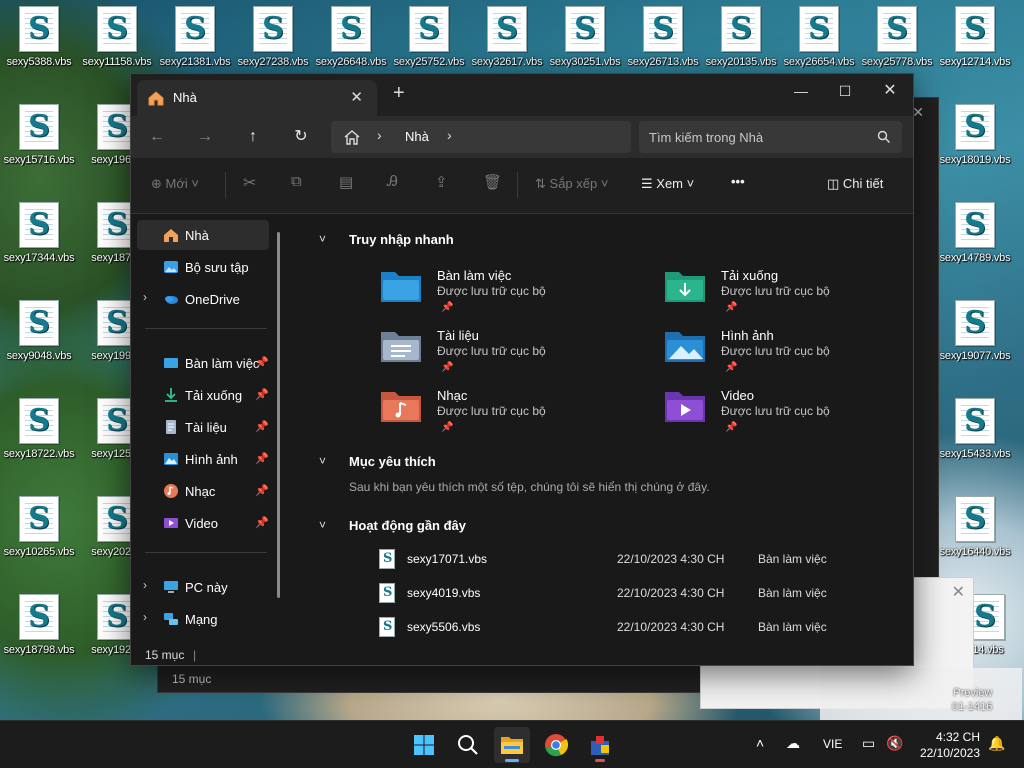 The image size is (1024, 768). I want to click on desktop-file-icon: Ssexy32617.vbs, so click(507, 40).